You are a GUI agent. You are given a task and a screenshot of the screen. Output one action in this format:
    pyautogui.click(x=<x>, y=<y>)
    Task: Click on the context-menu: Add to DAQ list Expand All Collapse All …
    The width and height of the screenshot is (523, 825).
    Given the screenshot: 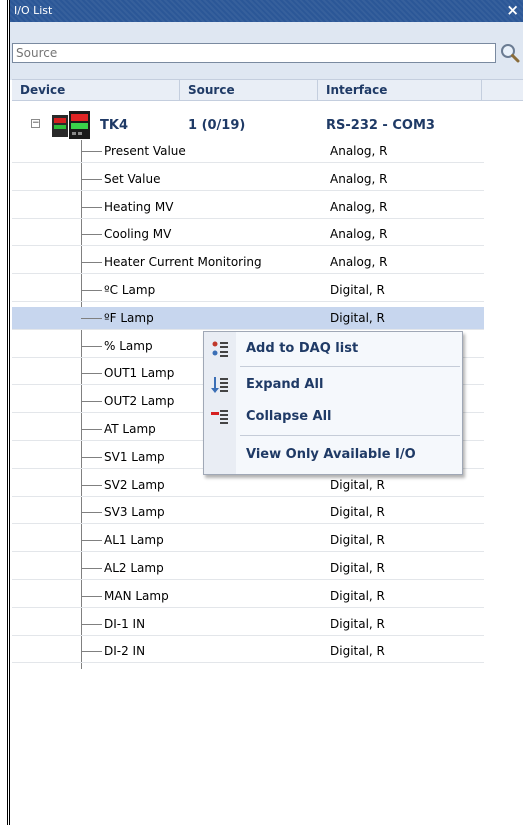 What is the action you would take?
    pyautogui.click(x=333, y=403)
    